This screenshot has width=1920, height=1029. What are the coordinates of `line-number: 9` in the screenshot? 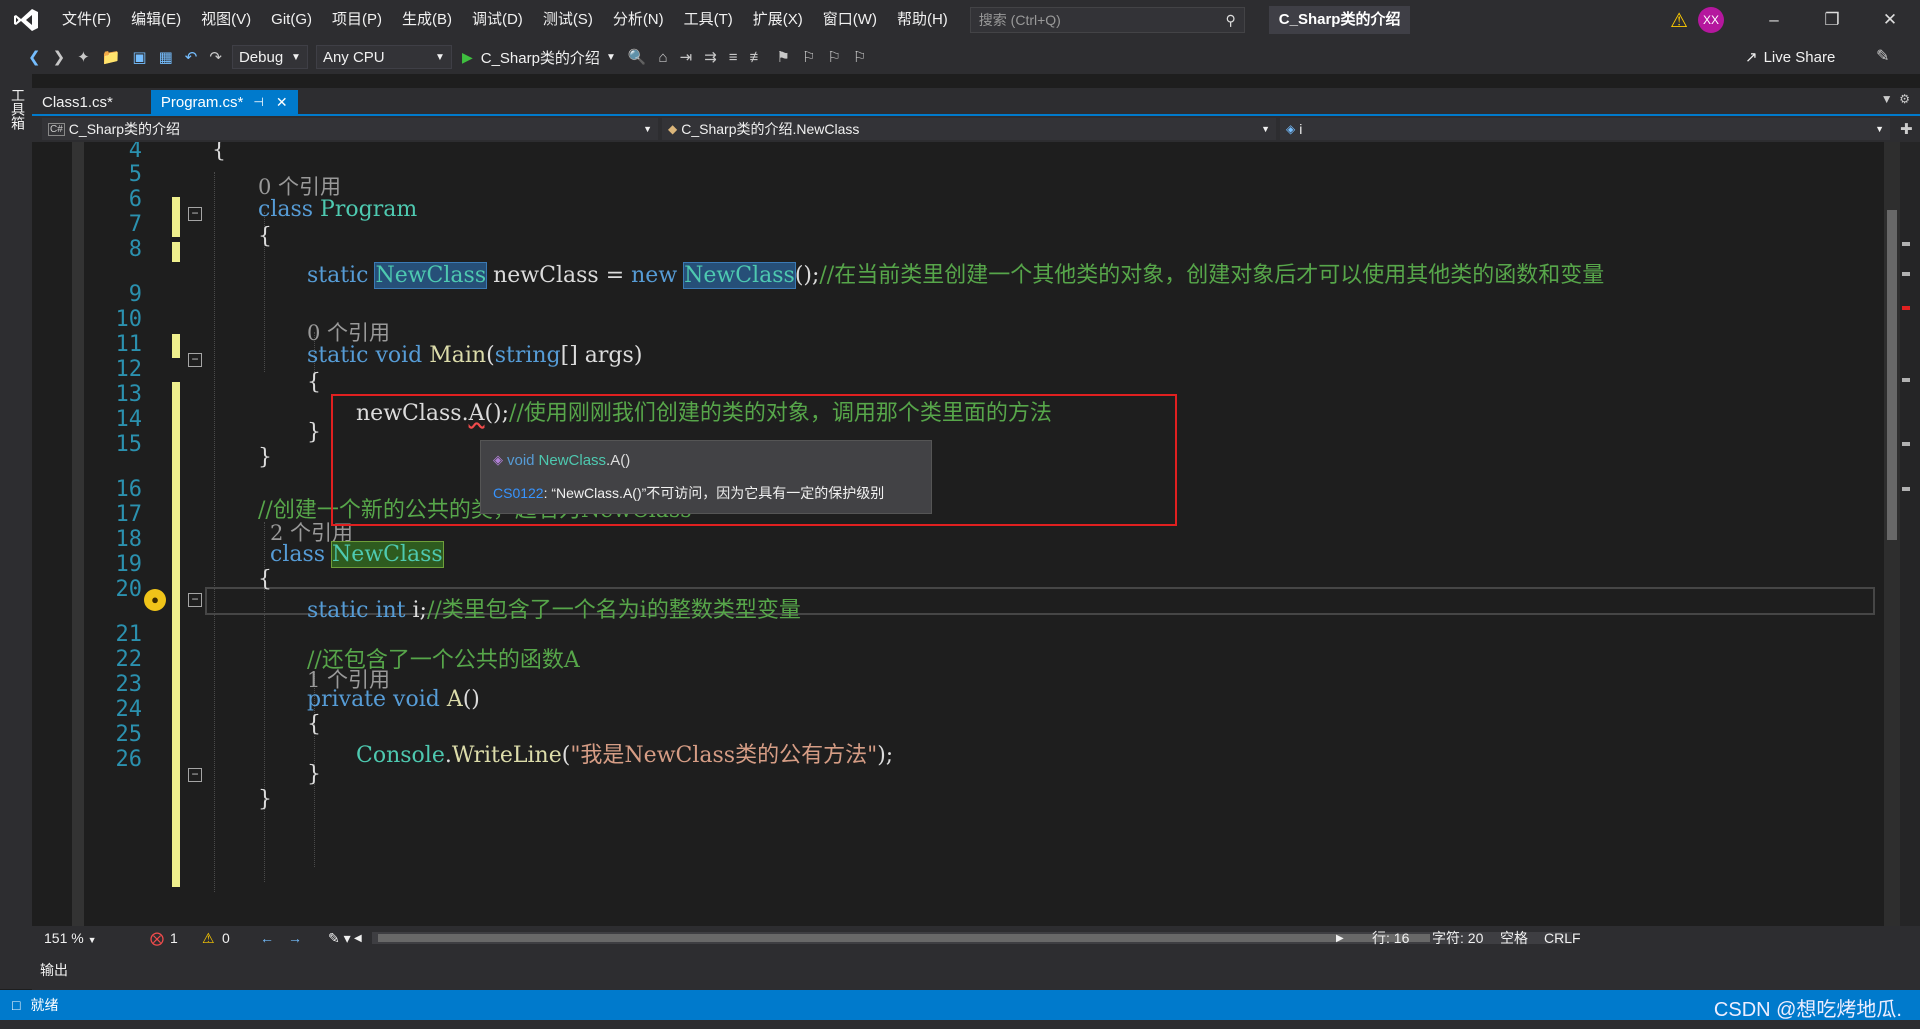 It's located at (135, 294).